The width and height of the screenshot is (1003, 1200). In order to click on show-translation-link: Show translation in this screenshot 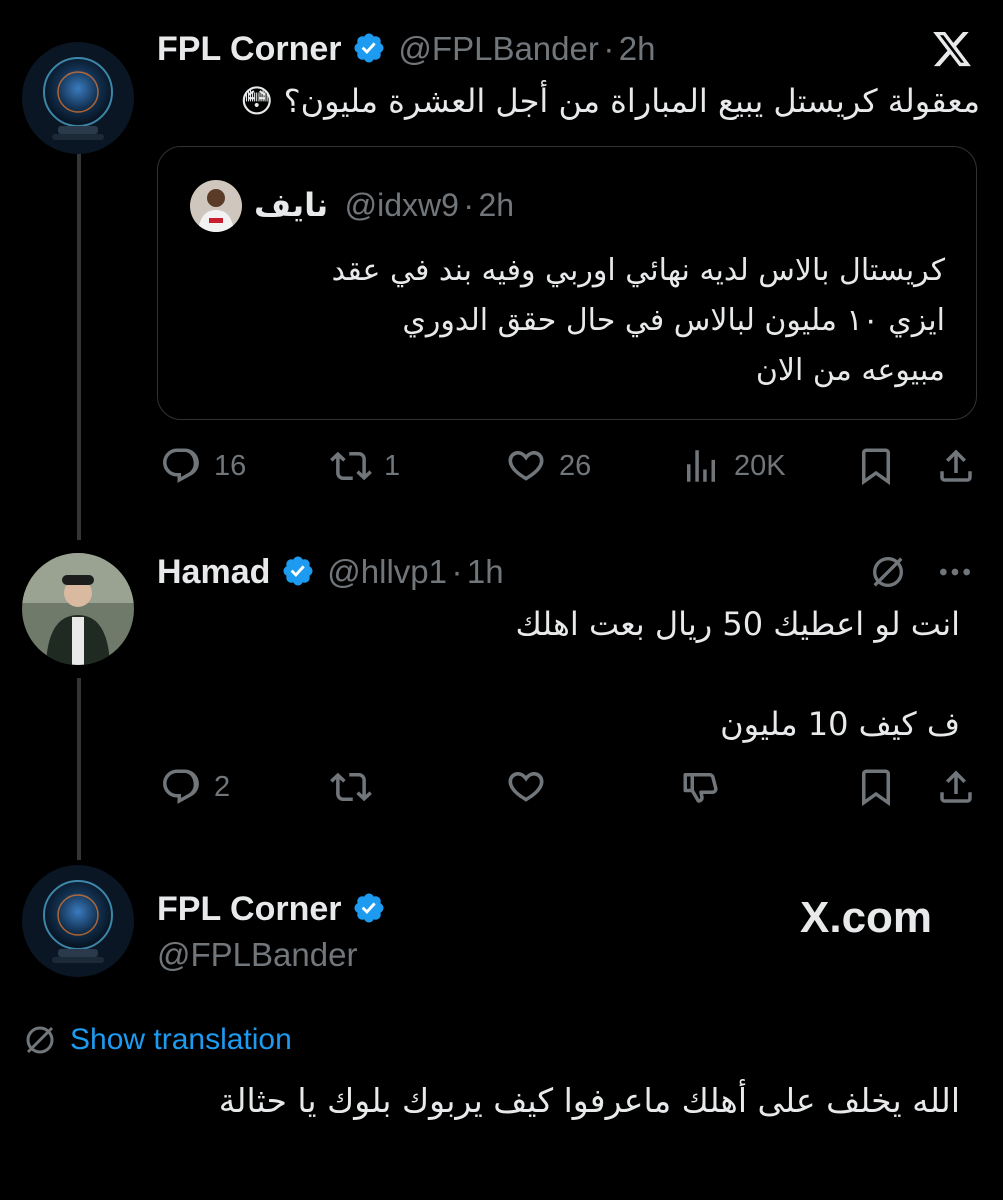, I will do `click(157, 1040)`.